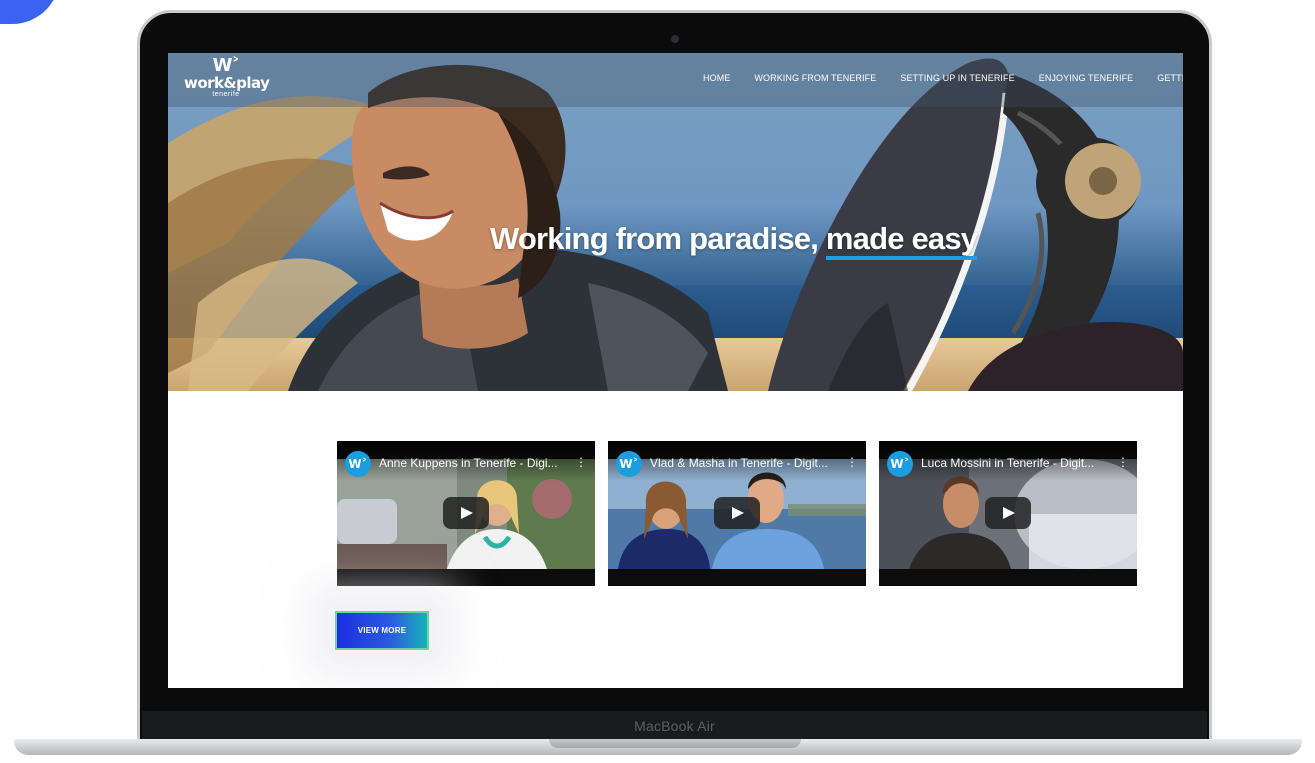 This screenshot has height=763, width=1315. What do you see at coordinates (957, 78) in the screenshot?
I see `nav-item-setting-up: SETTING UP IN TENERIFE` at bounding box center [957, 78].